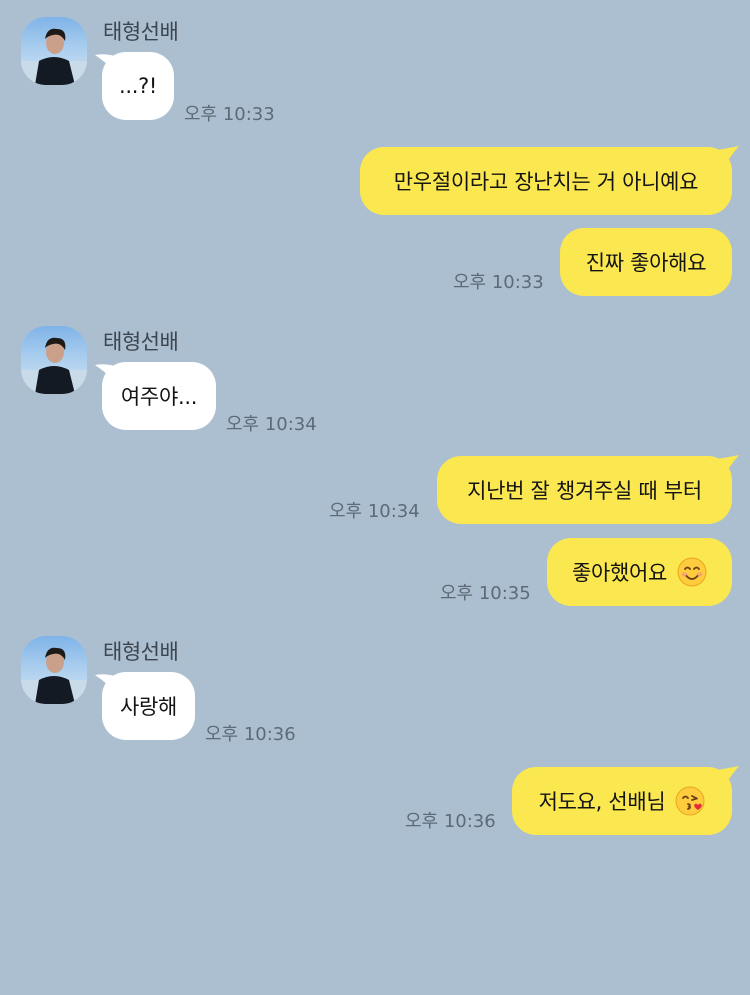  I want to click on message-text: 만우절이라고 장난치는 거 아니예요, so click(546, 182).